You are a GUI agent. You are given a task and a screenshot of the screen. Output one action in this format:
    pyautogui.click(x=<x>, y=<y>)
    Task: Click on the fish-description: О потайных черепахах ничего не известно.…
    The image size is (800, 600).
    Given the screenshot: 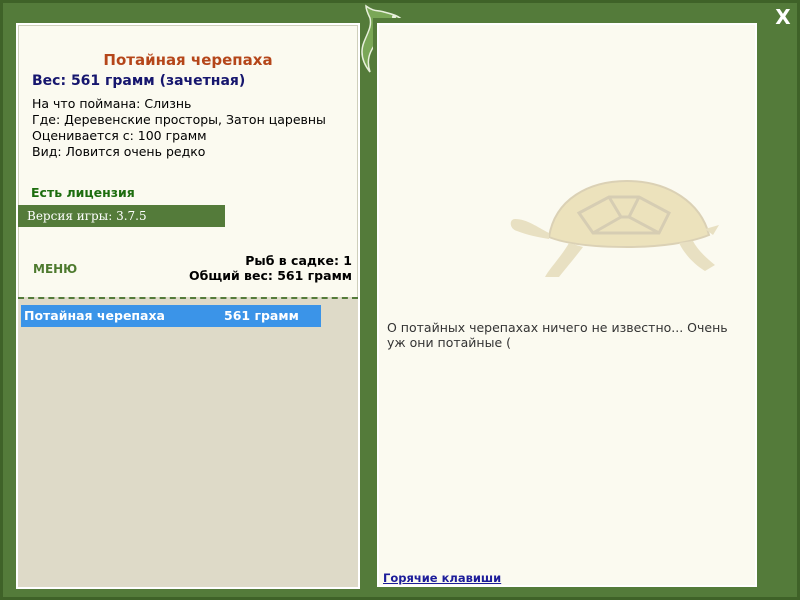 What is the action you would take?
    pyautogui.click(x=557, y=335)
    